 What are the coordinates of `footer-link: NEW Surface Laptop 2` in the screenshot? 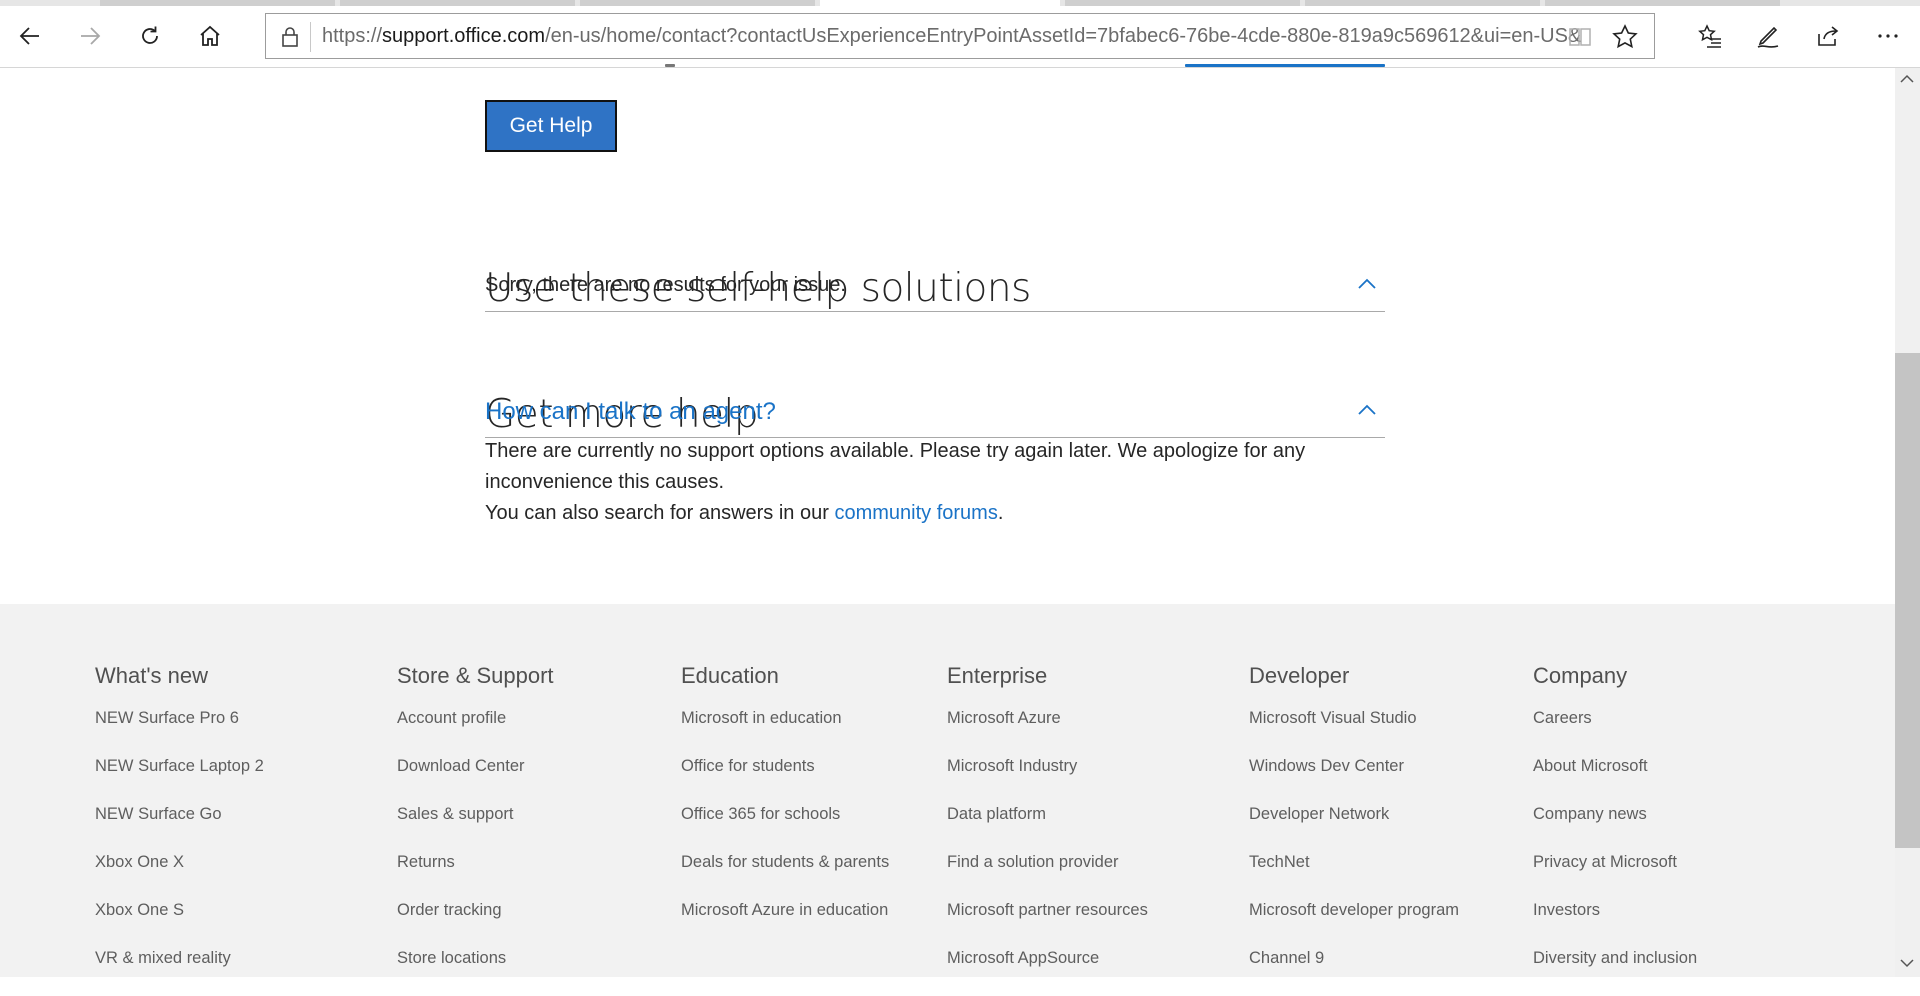 It's located at (179, 780).